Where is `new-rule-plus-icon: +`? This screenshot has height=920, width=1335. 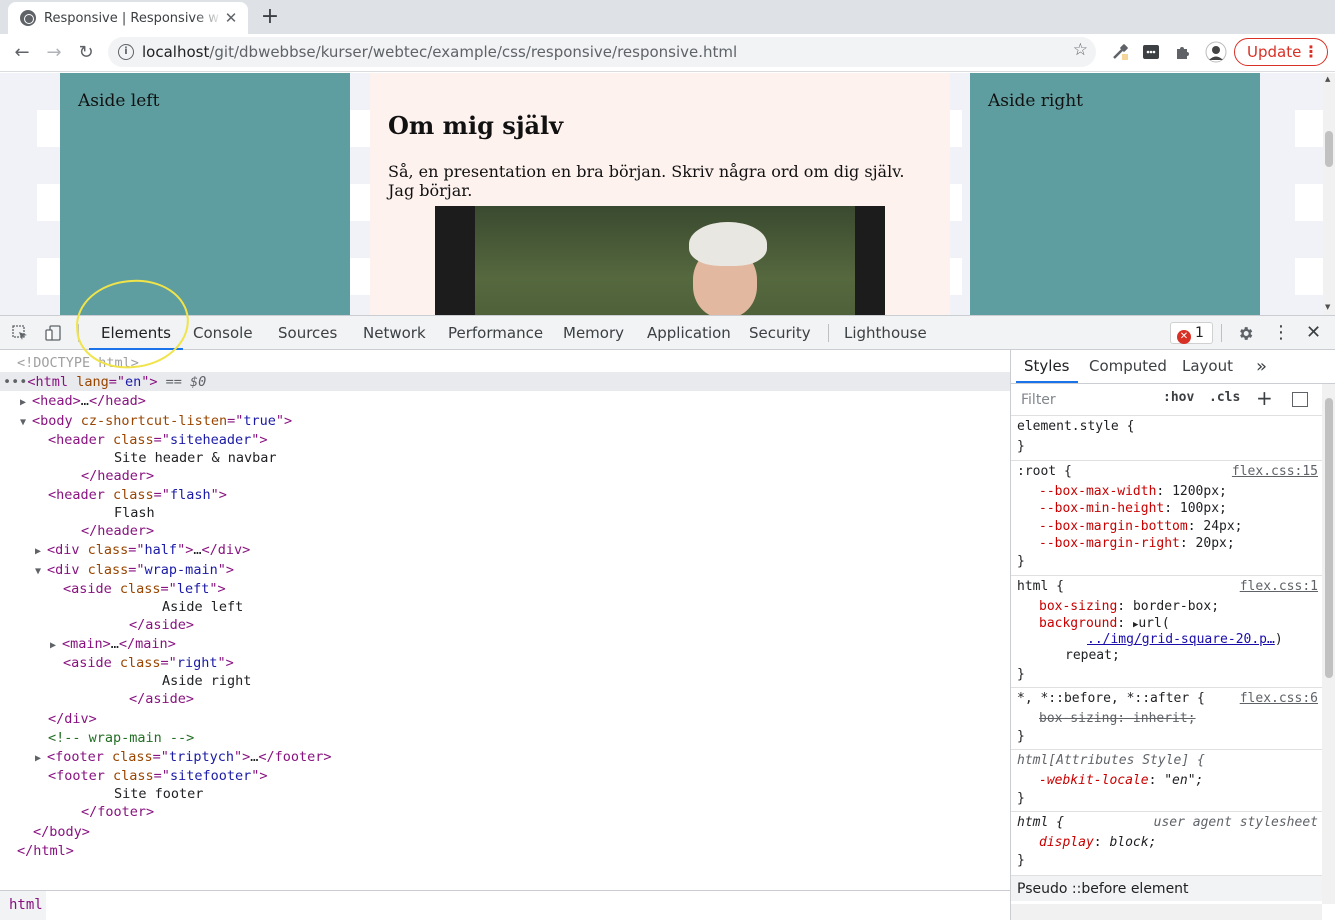
new-rule-plus-icon: + is located at coordinates (1264, 398).